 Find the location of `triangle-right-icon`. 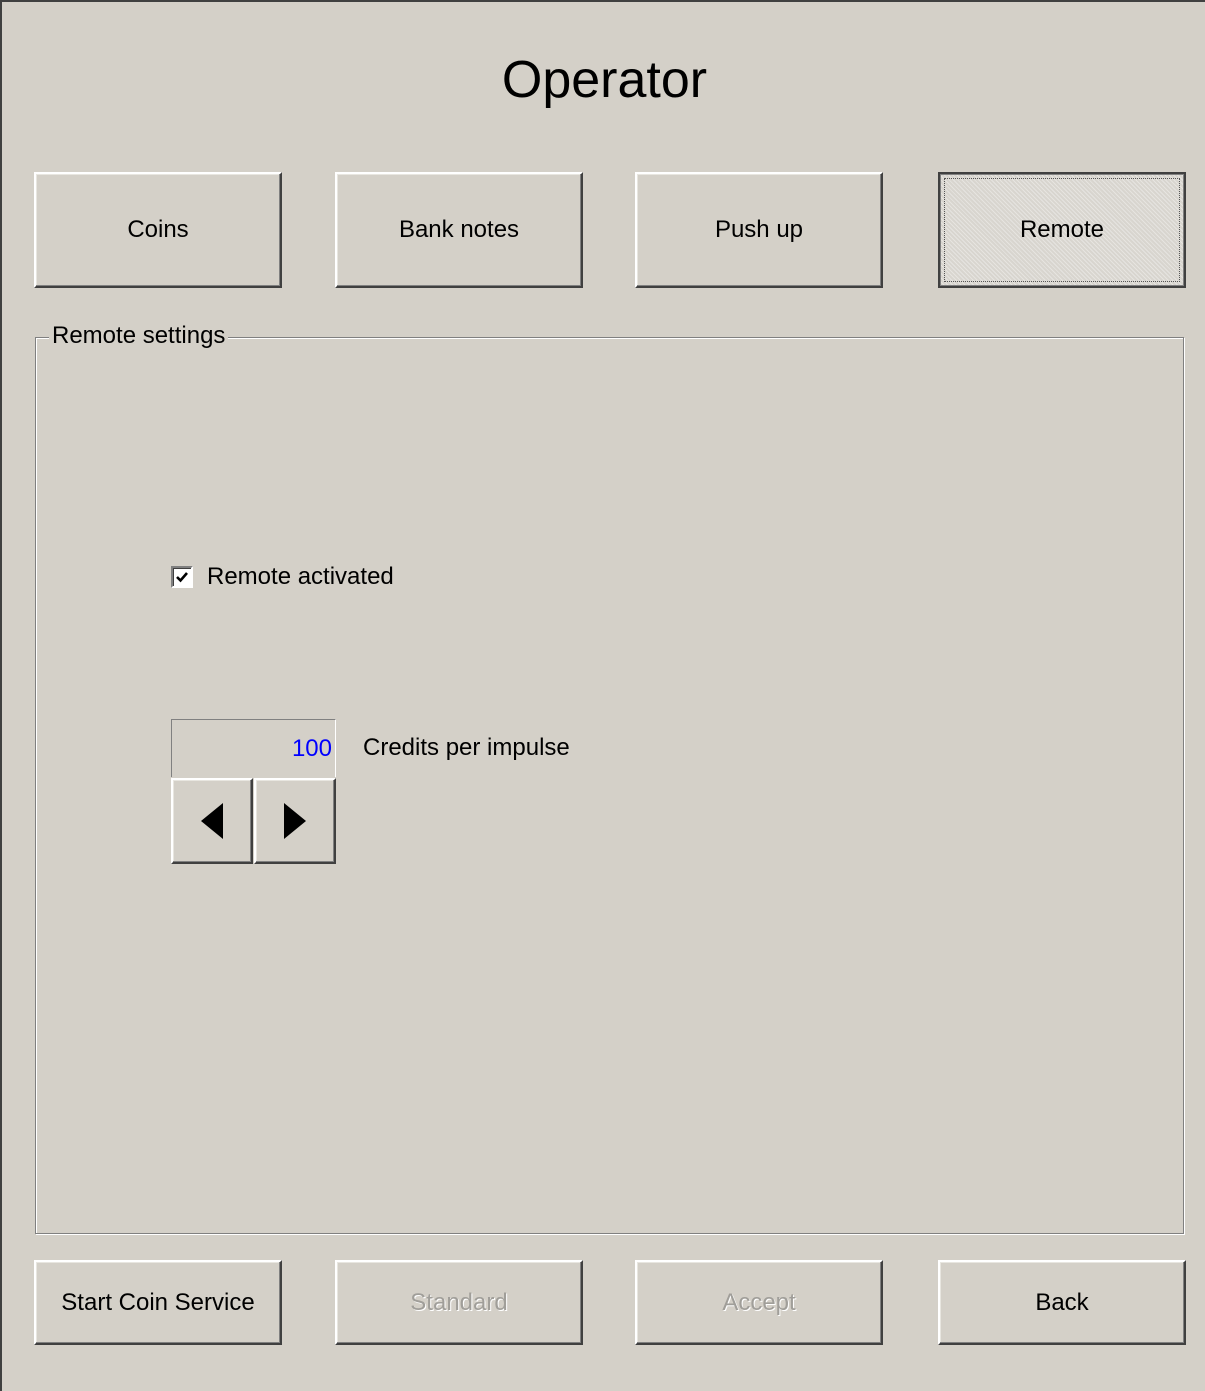

triangle-right-icon is located at coordinates (295, 821).